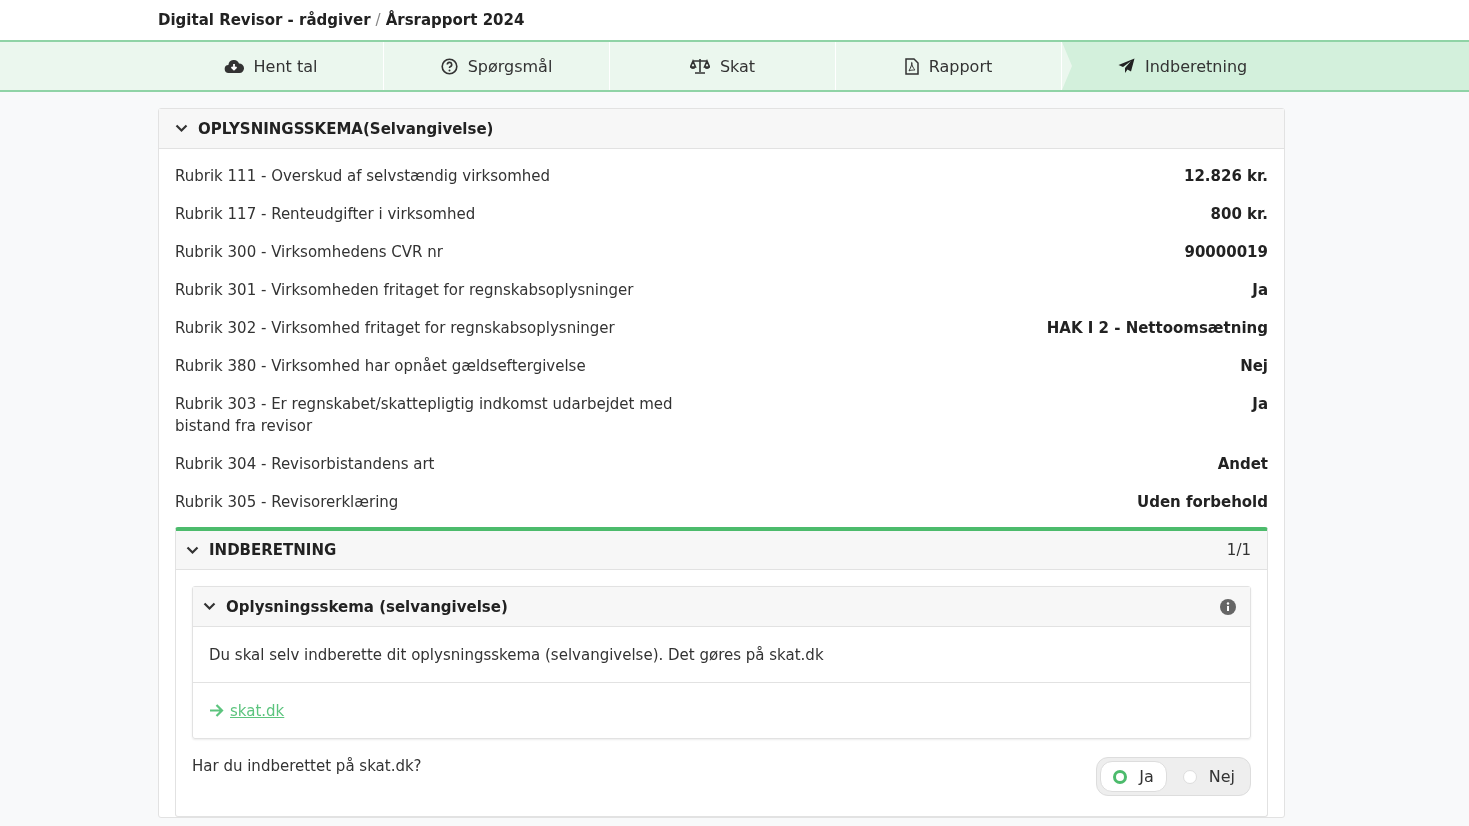 This screenshot has height=826, width=1469. I want to click on section-title: OPLYSNINGSSKEMA(Selvangivelse), so click(346, 128).